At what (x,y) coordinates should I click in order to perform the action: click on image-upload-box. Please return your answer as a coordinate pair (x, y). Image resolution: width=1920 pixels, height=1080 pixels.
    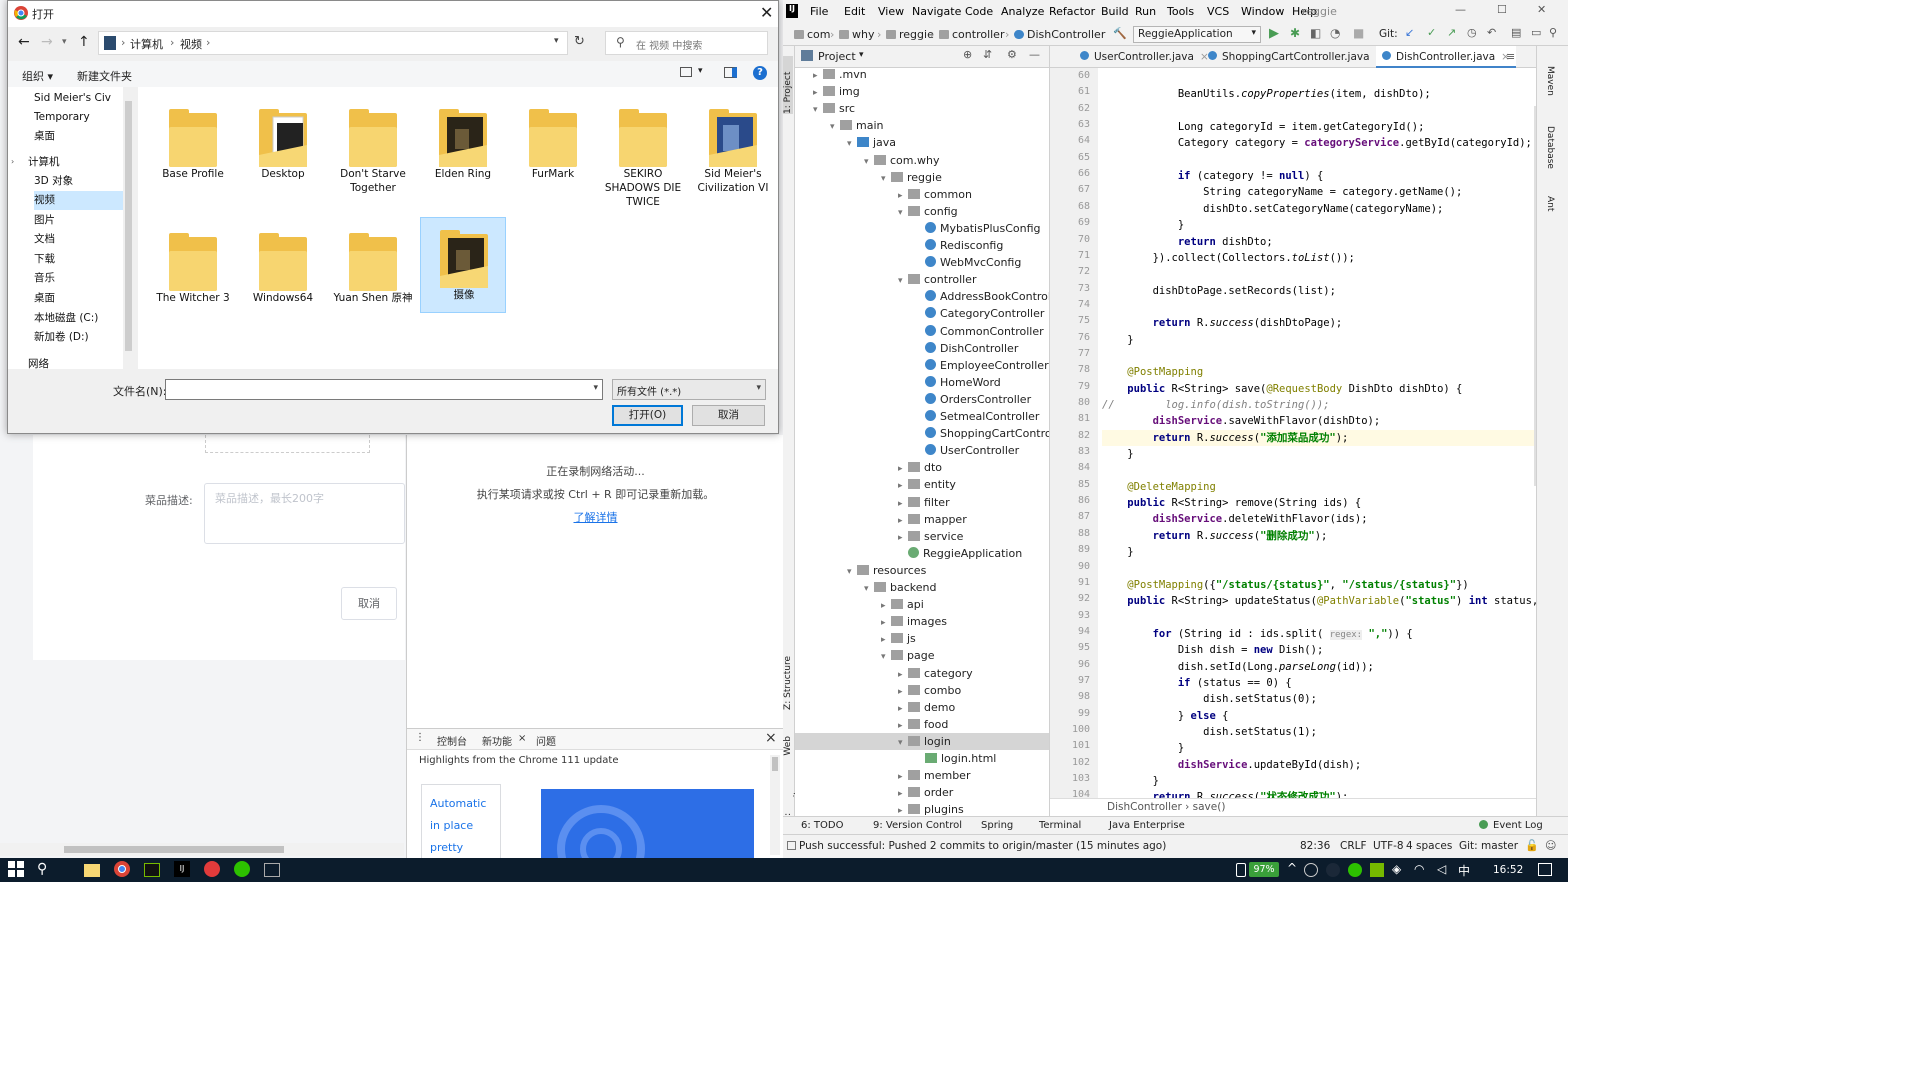
    Looking at the image, I should click on (287, 444).